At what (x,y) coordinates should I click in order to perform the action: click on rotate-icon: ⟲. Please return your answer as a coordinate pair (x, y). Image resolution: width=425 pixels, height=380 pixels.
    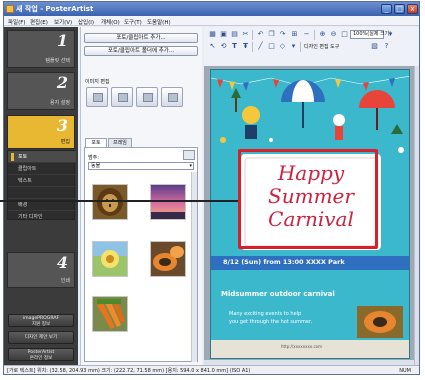
    Looking at the image, I should click on (223, 46).